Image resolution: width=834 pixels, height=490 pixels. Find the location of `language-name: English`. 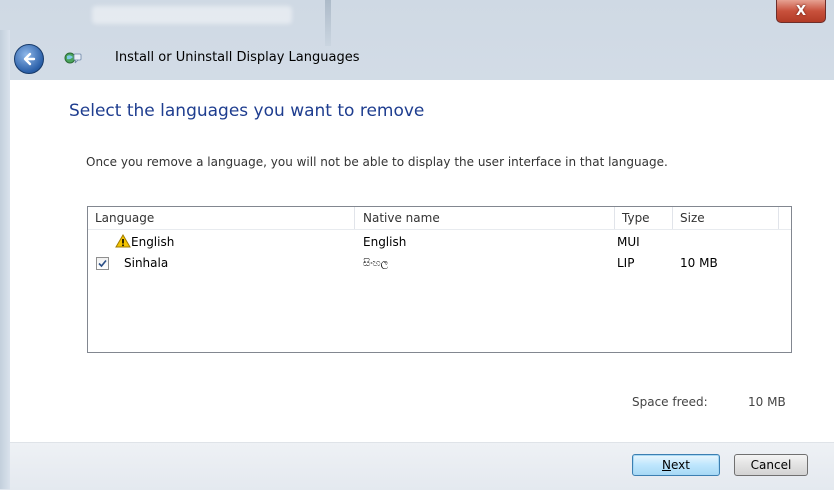

language-name: English is located at coordinates (153, 242).